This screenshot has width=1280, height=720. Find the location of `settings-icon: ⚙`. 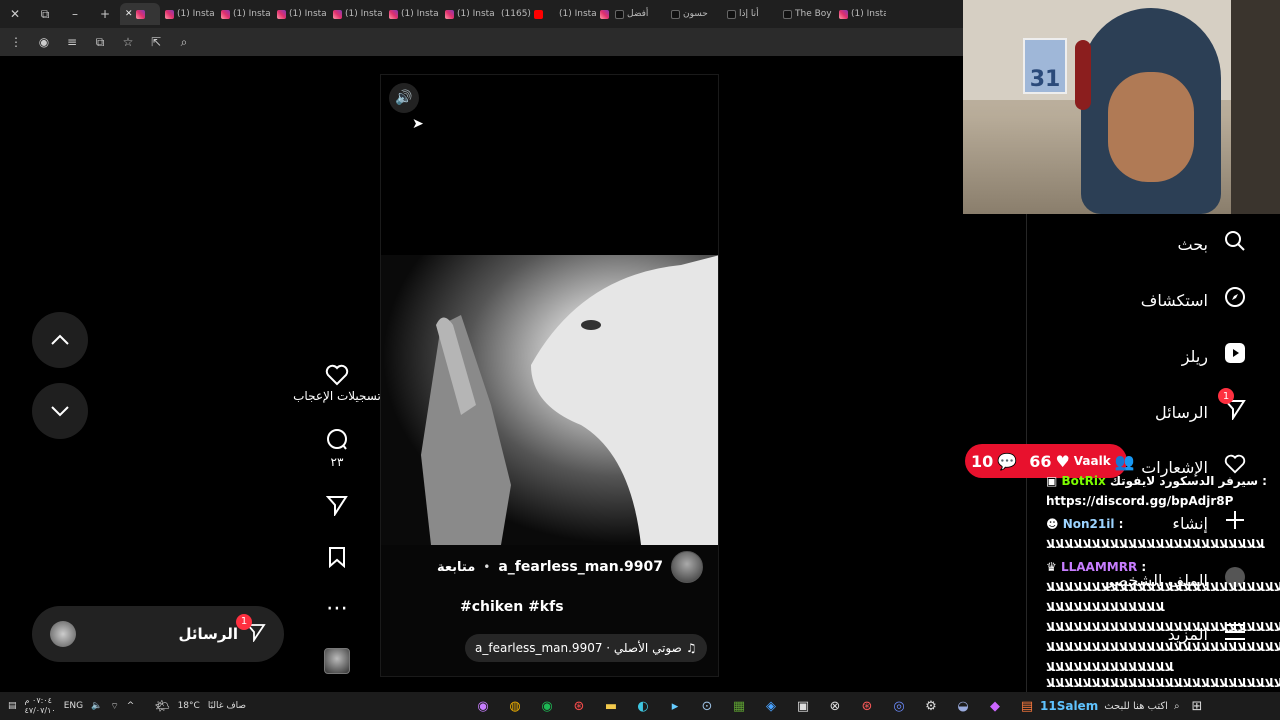

settings-icon: ⚙ is located at coordinates (931, 706).